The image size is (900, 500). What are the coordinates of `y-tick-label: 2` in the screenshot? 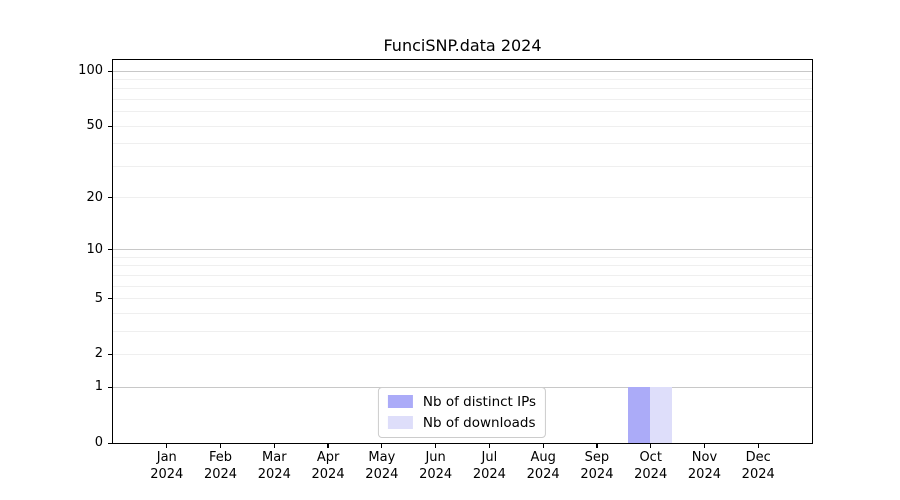 It's located at (98, 354).